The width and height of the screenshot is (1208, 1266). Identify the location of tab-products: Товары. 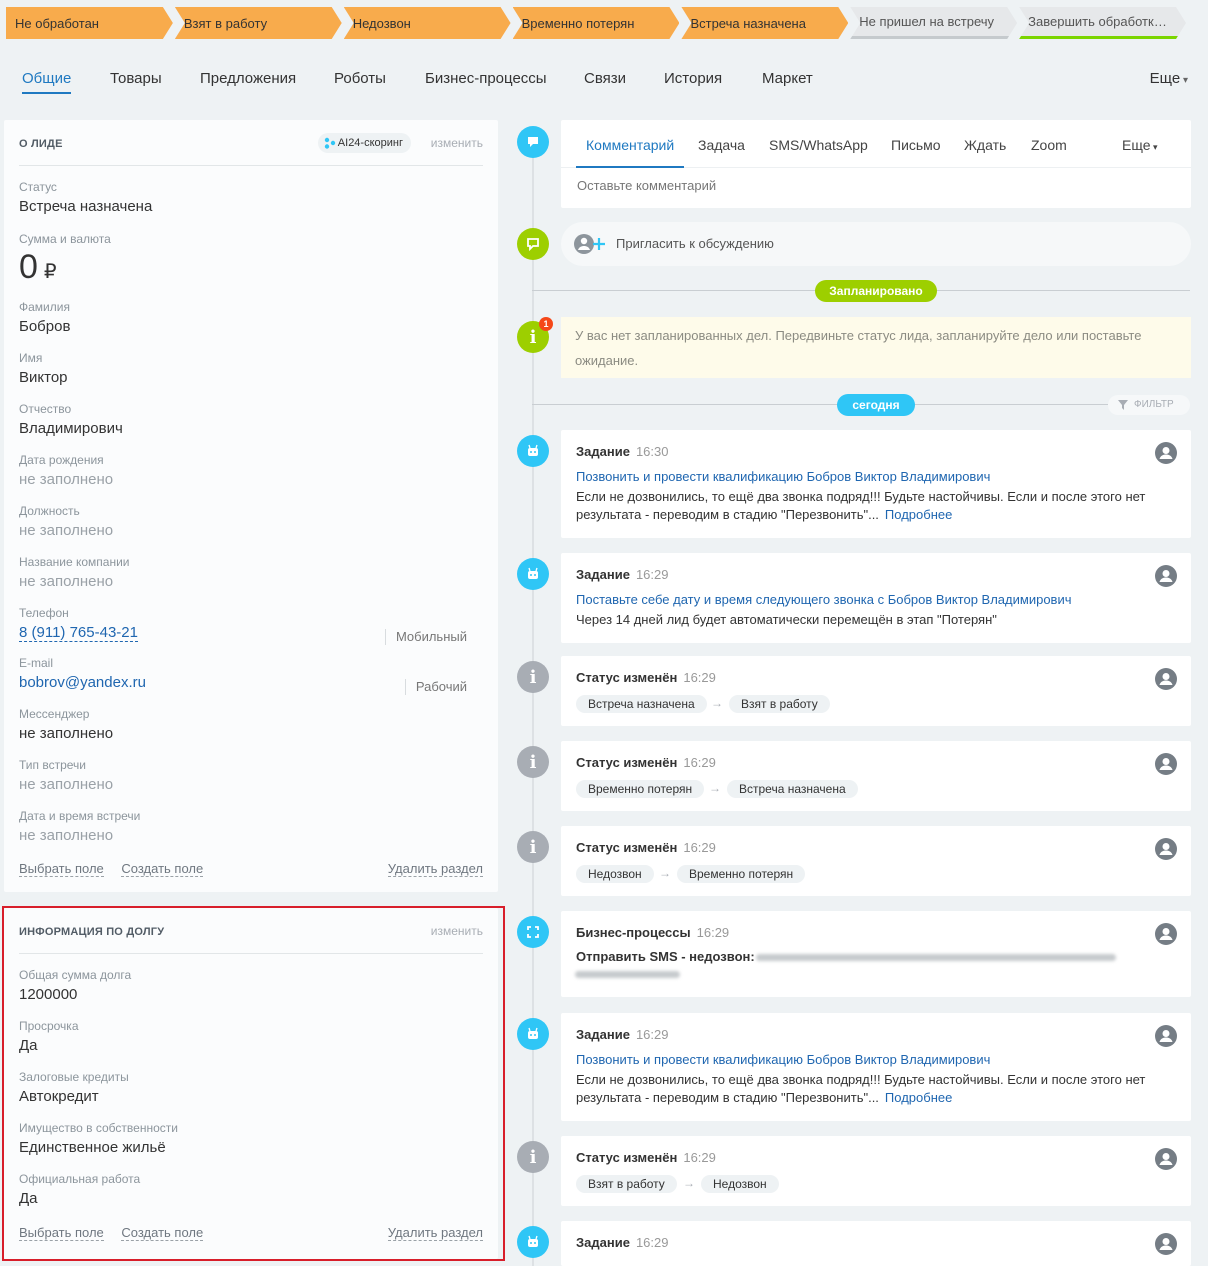
(136, 78).